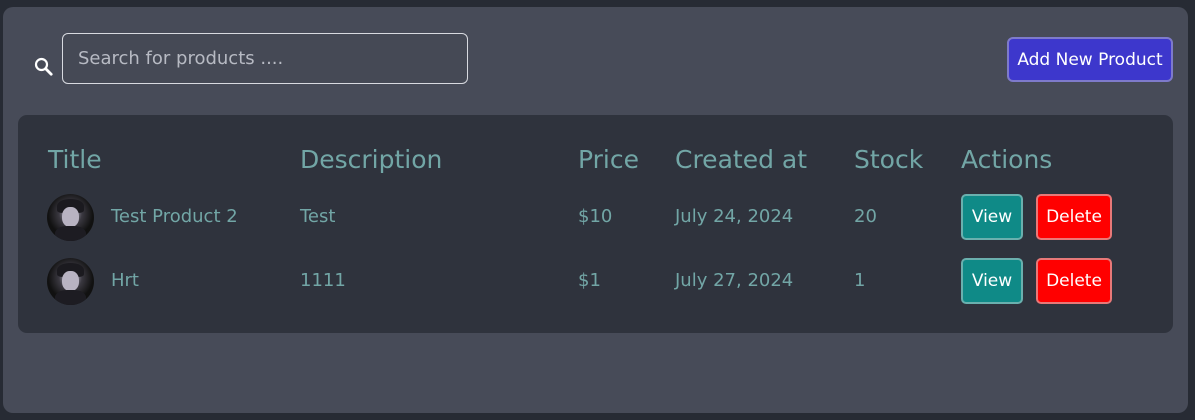  Describe the element at coordinates (1090, 59) in the screenshot. I see `add-new-product-button: Add New Product` at that location.